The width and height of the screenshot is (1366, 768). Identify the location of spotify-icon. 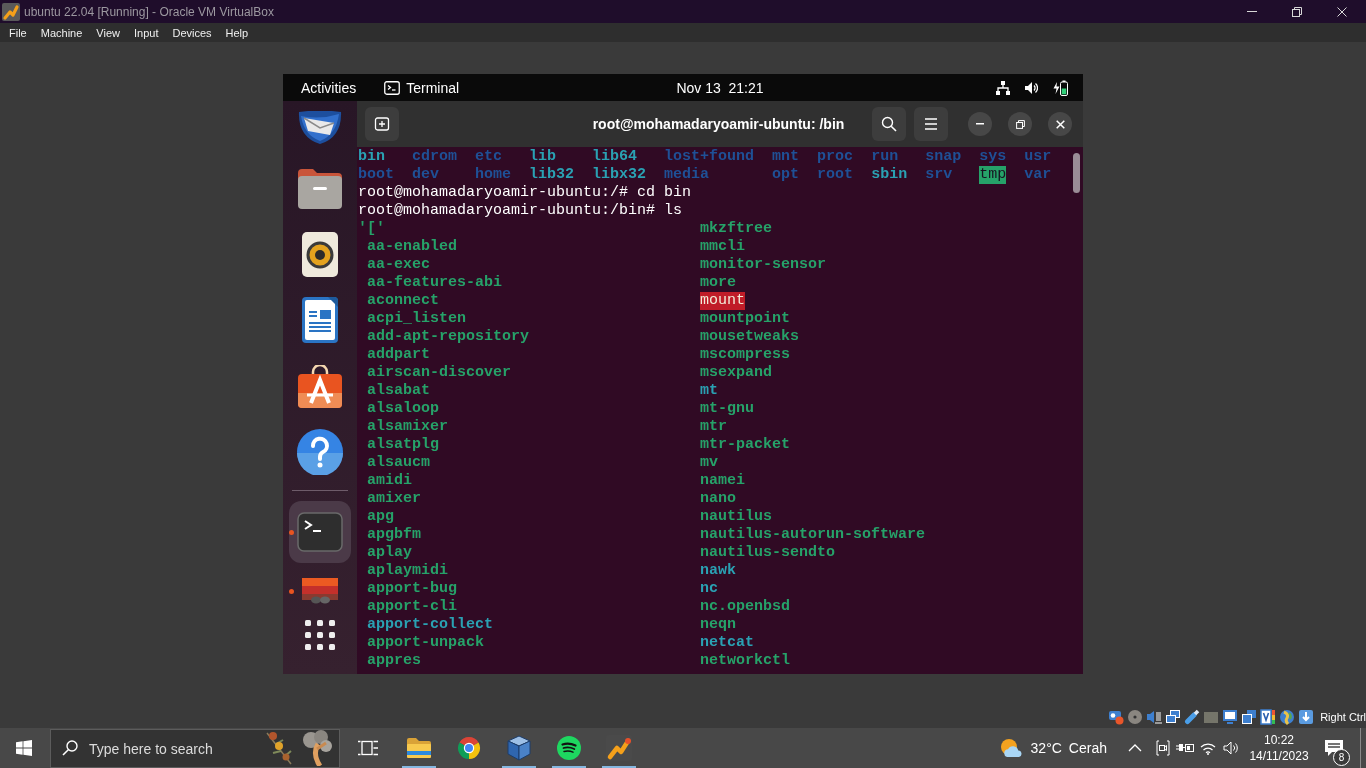
(569, 748).